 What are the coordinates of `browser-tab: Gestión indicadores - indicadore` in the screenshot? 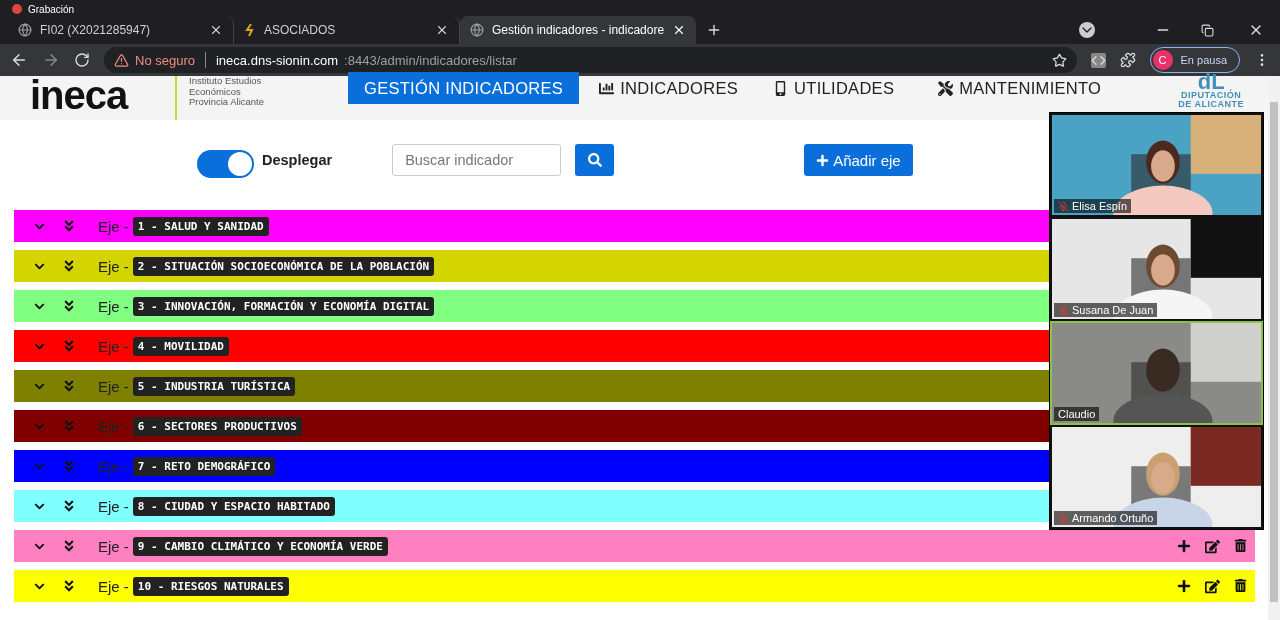 It's located at (578, 30).